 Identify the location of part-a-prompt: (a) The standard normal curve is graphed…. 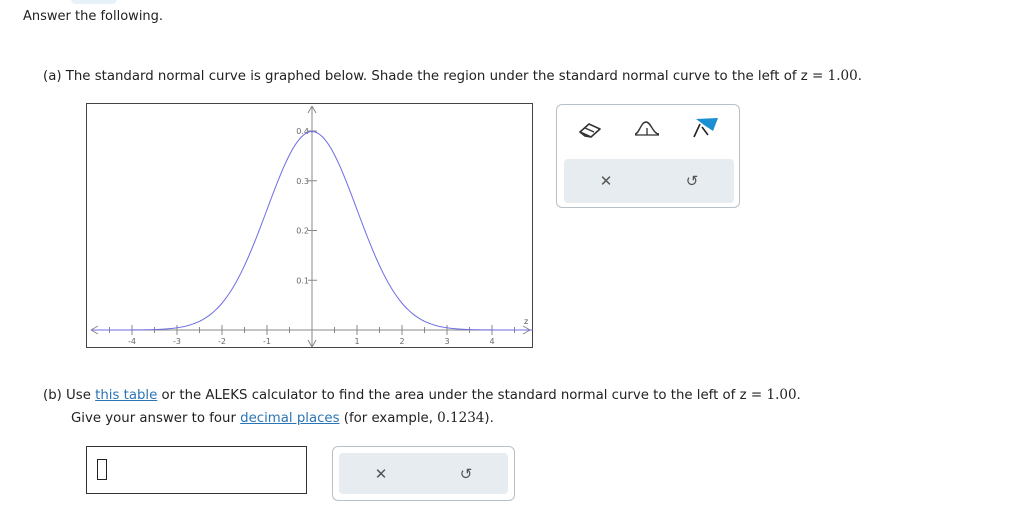
(452, 76).